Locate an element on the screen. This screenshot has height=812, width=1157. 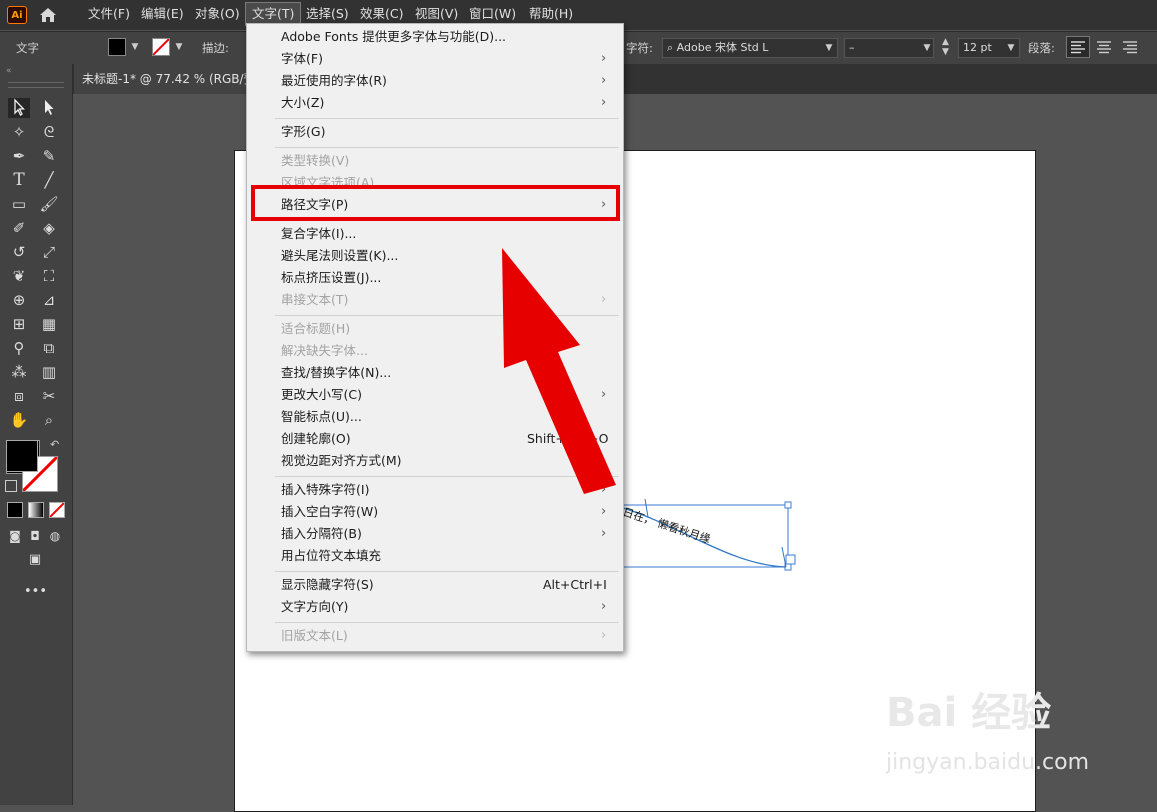
fill-color-front is located at coordinates (22, 456).